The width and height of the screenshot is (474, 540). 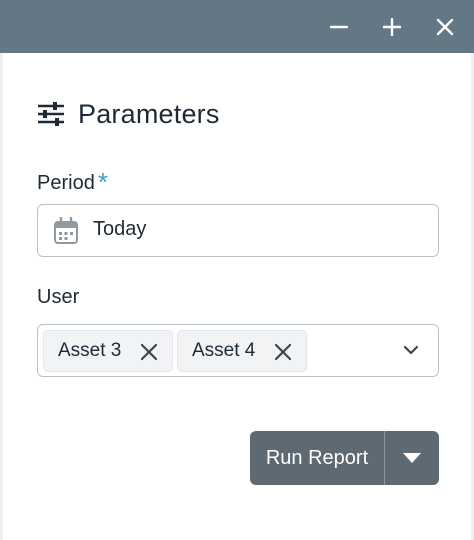 I want to click on period-select: Today, so click(x=238, y=230).